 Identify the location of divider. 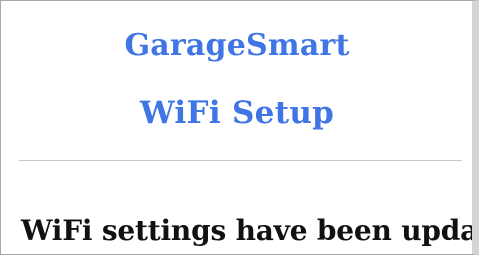
(240, 160).